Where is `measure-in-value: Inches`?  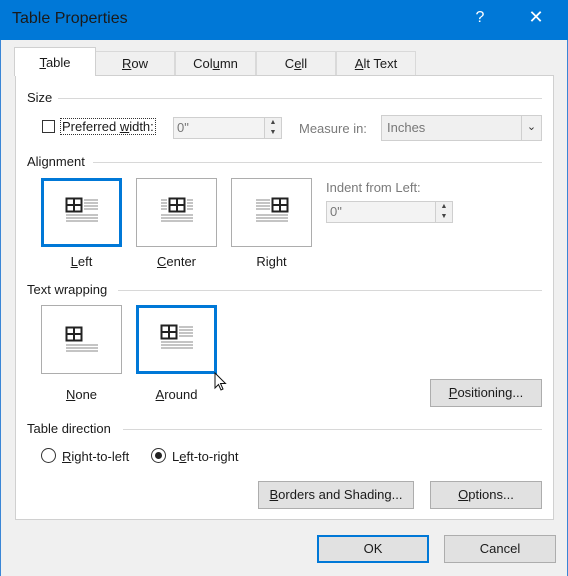 measure-in-value: Inches is located at coordinates (406, 127).